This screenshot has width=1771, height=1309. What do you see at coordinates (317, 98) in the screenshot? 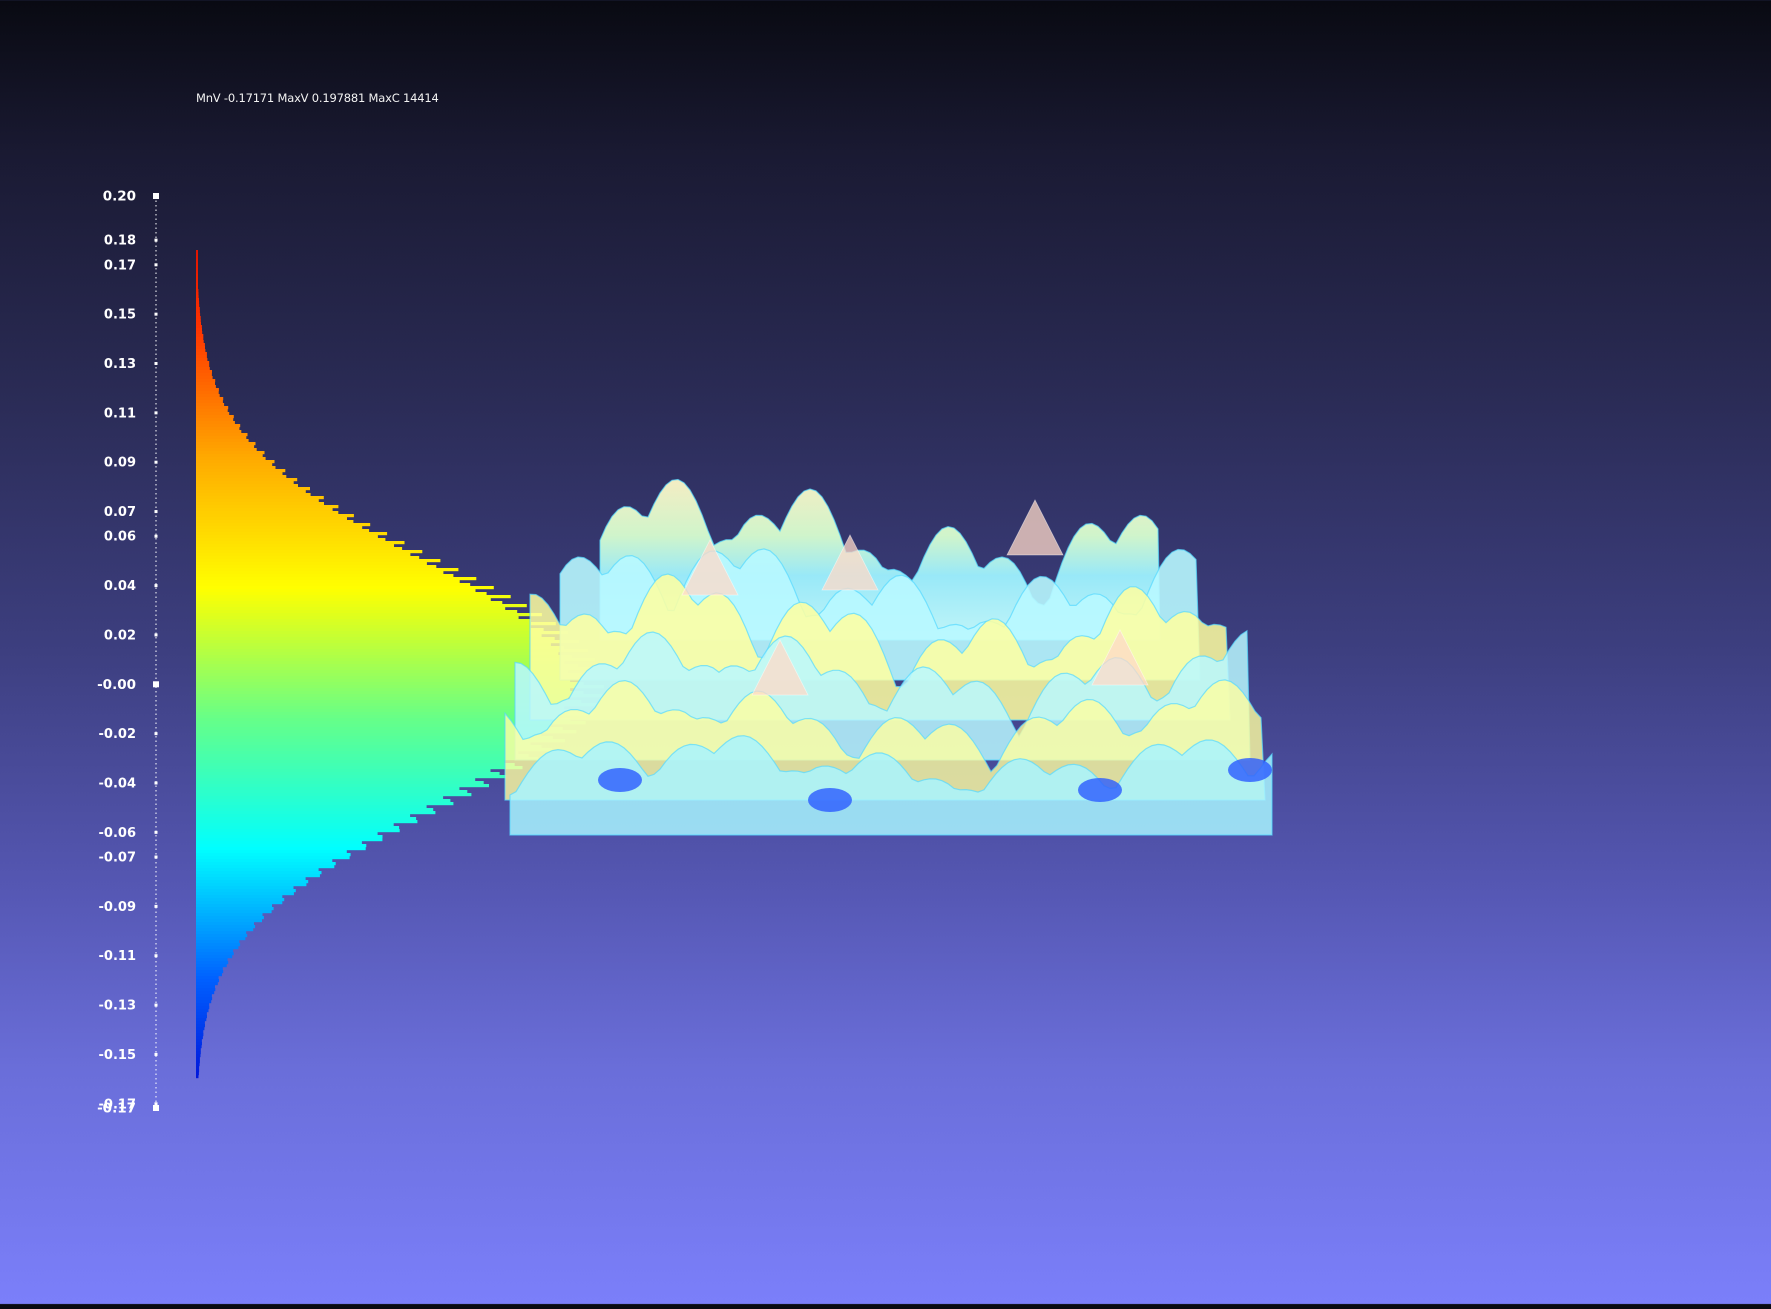
I see `range-stats-label: MnV -0.17171 MaxV 0.197881 MaxC 14414` at bounding box center [317, 98].